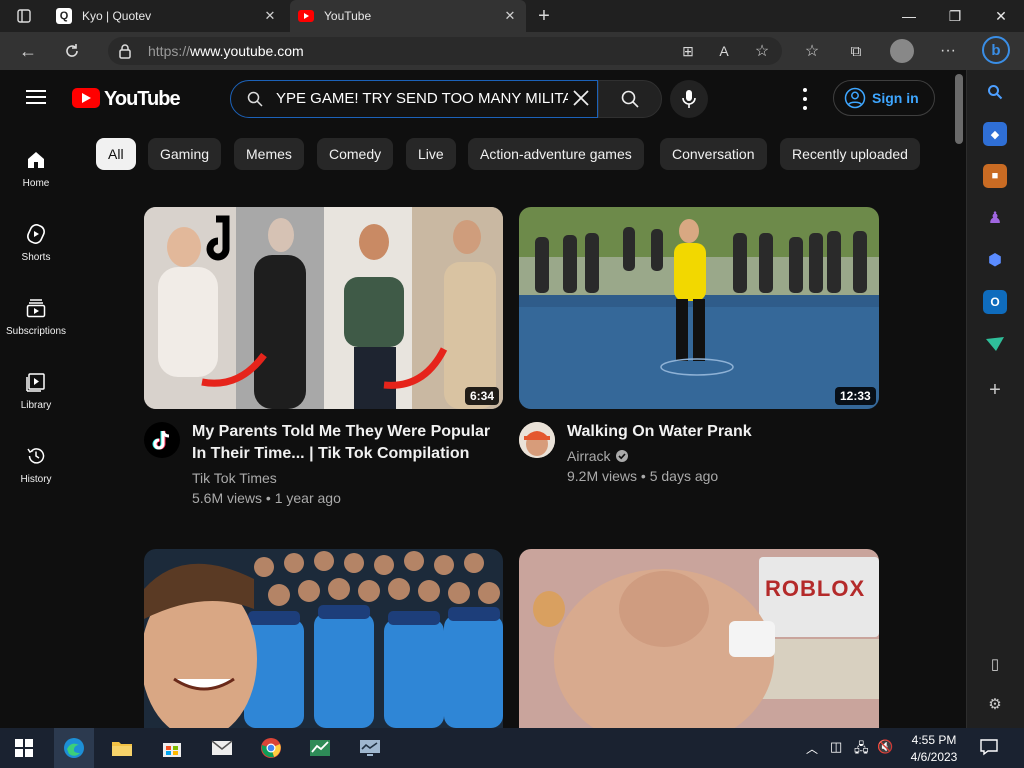 This screenshot has height=768, width=1024. I want to click on search-sidebar-icon, so click(995, 92).